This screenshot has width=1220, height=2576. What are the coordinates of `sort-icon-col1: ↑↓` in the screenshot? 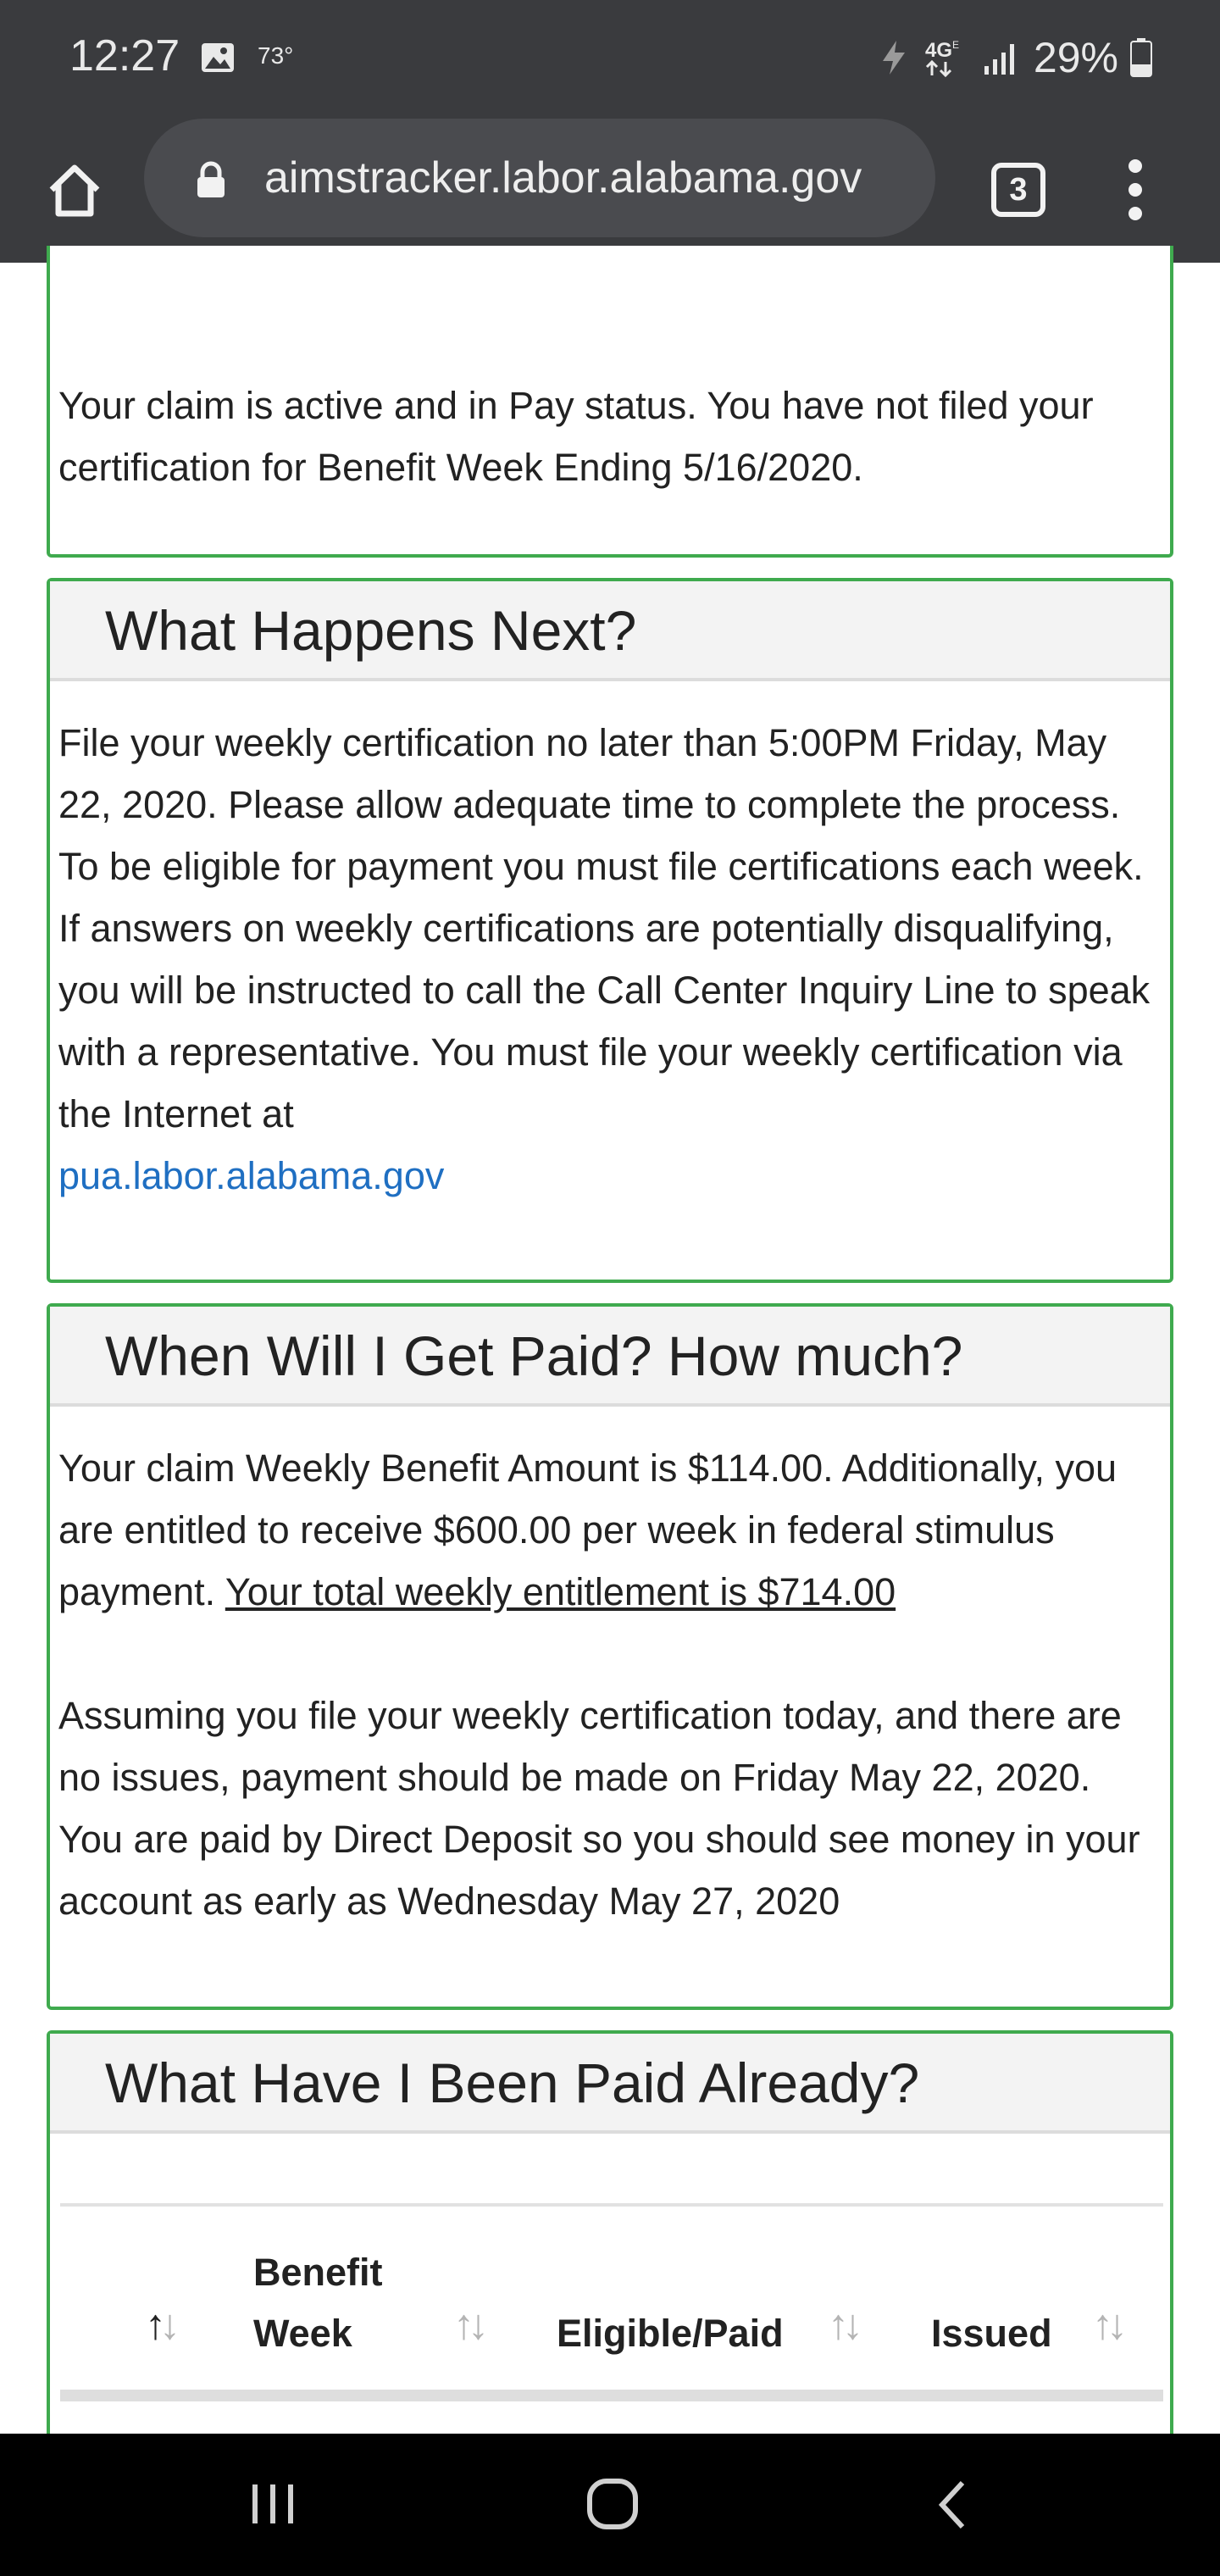 It's located at (162, 2324).